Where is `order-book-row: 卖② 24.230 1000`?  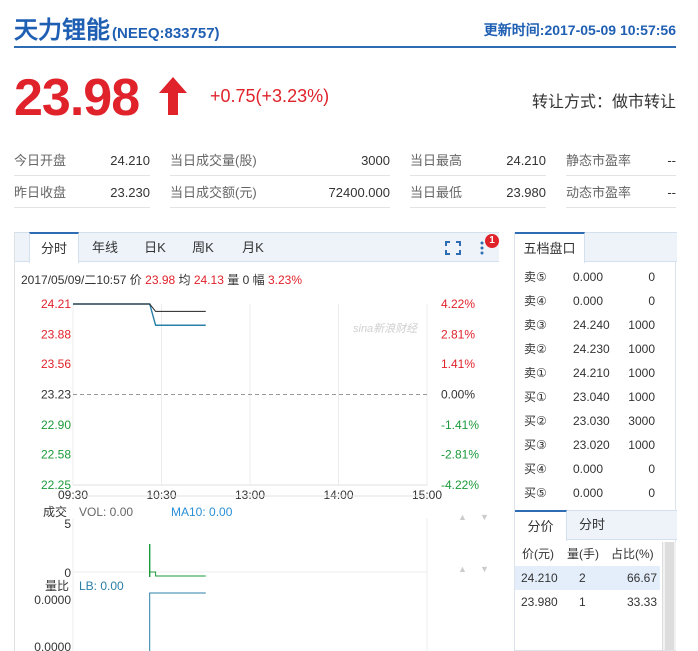 order-book-row: 卖② 24.230 1000 is located at coordinates (596, 349).